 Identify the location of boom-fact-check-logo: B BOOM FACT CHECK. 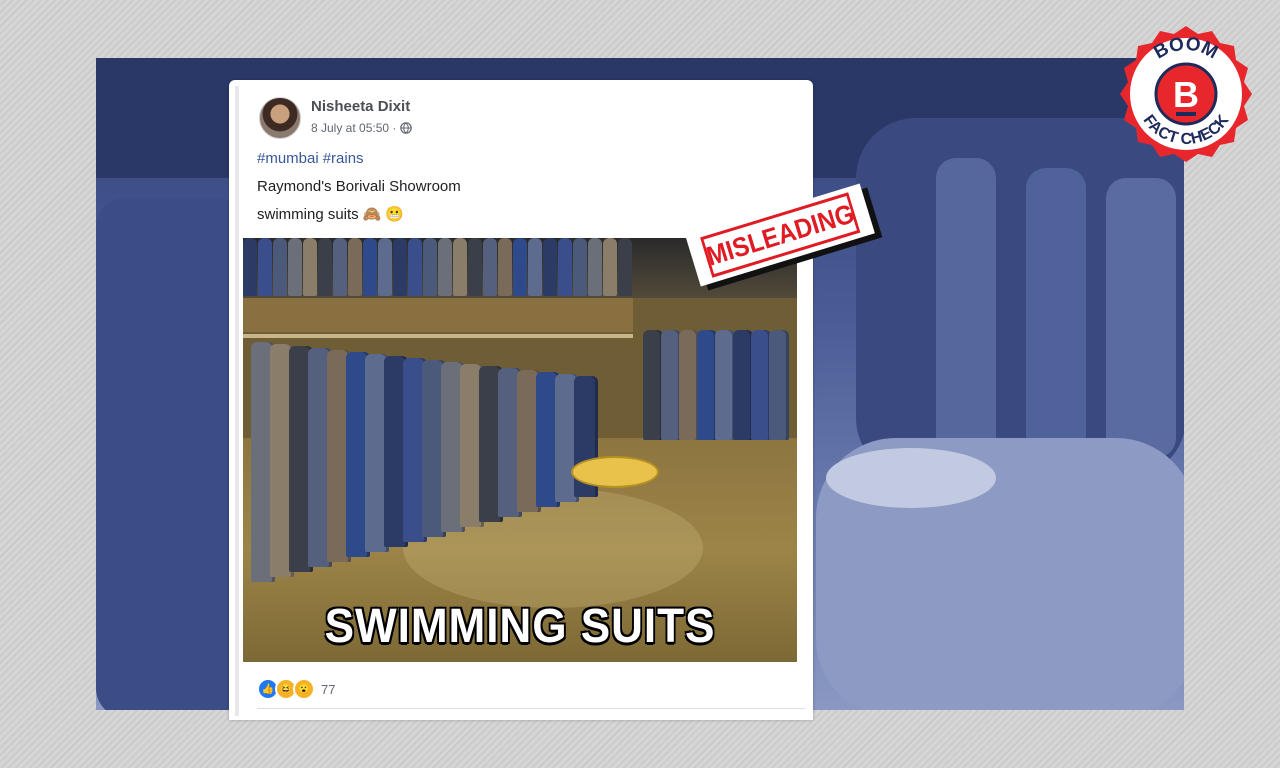
(1186, 94).